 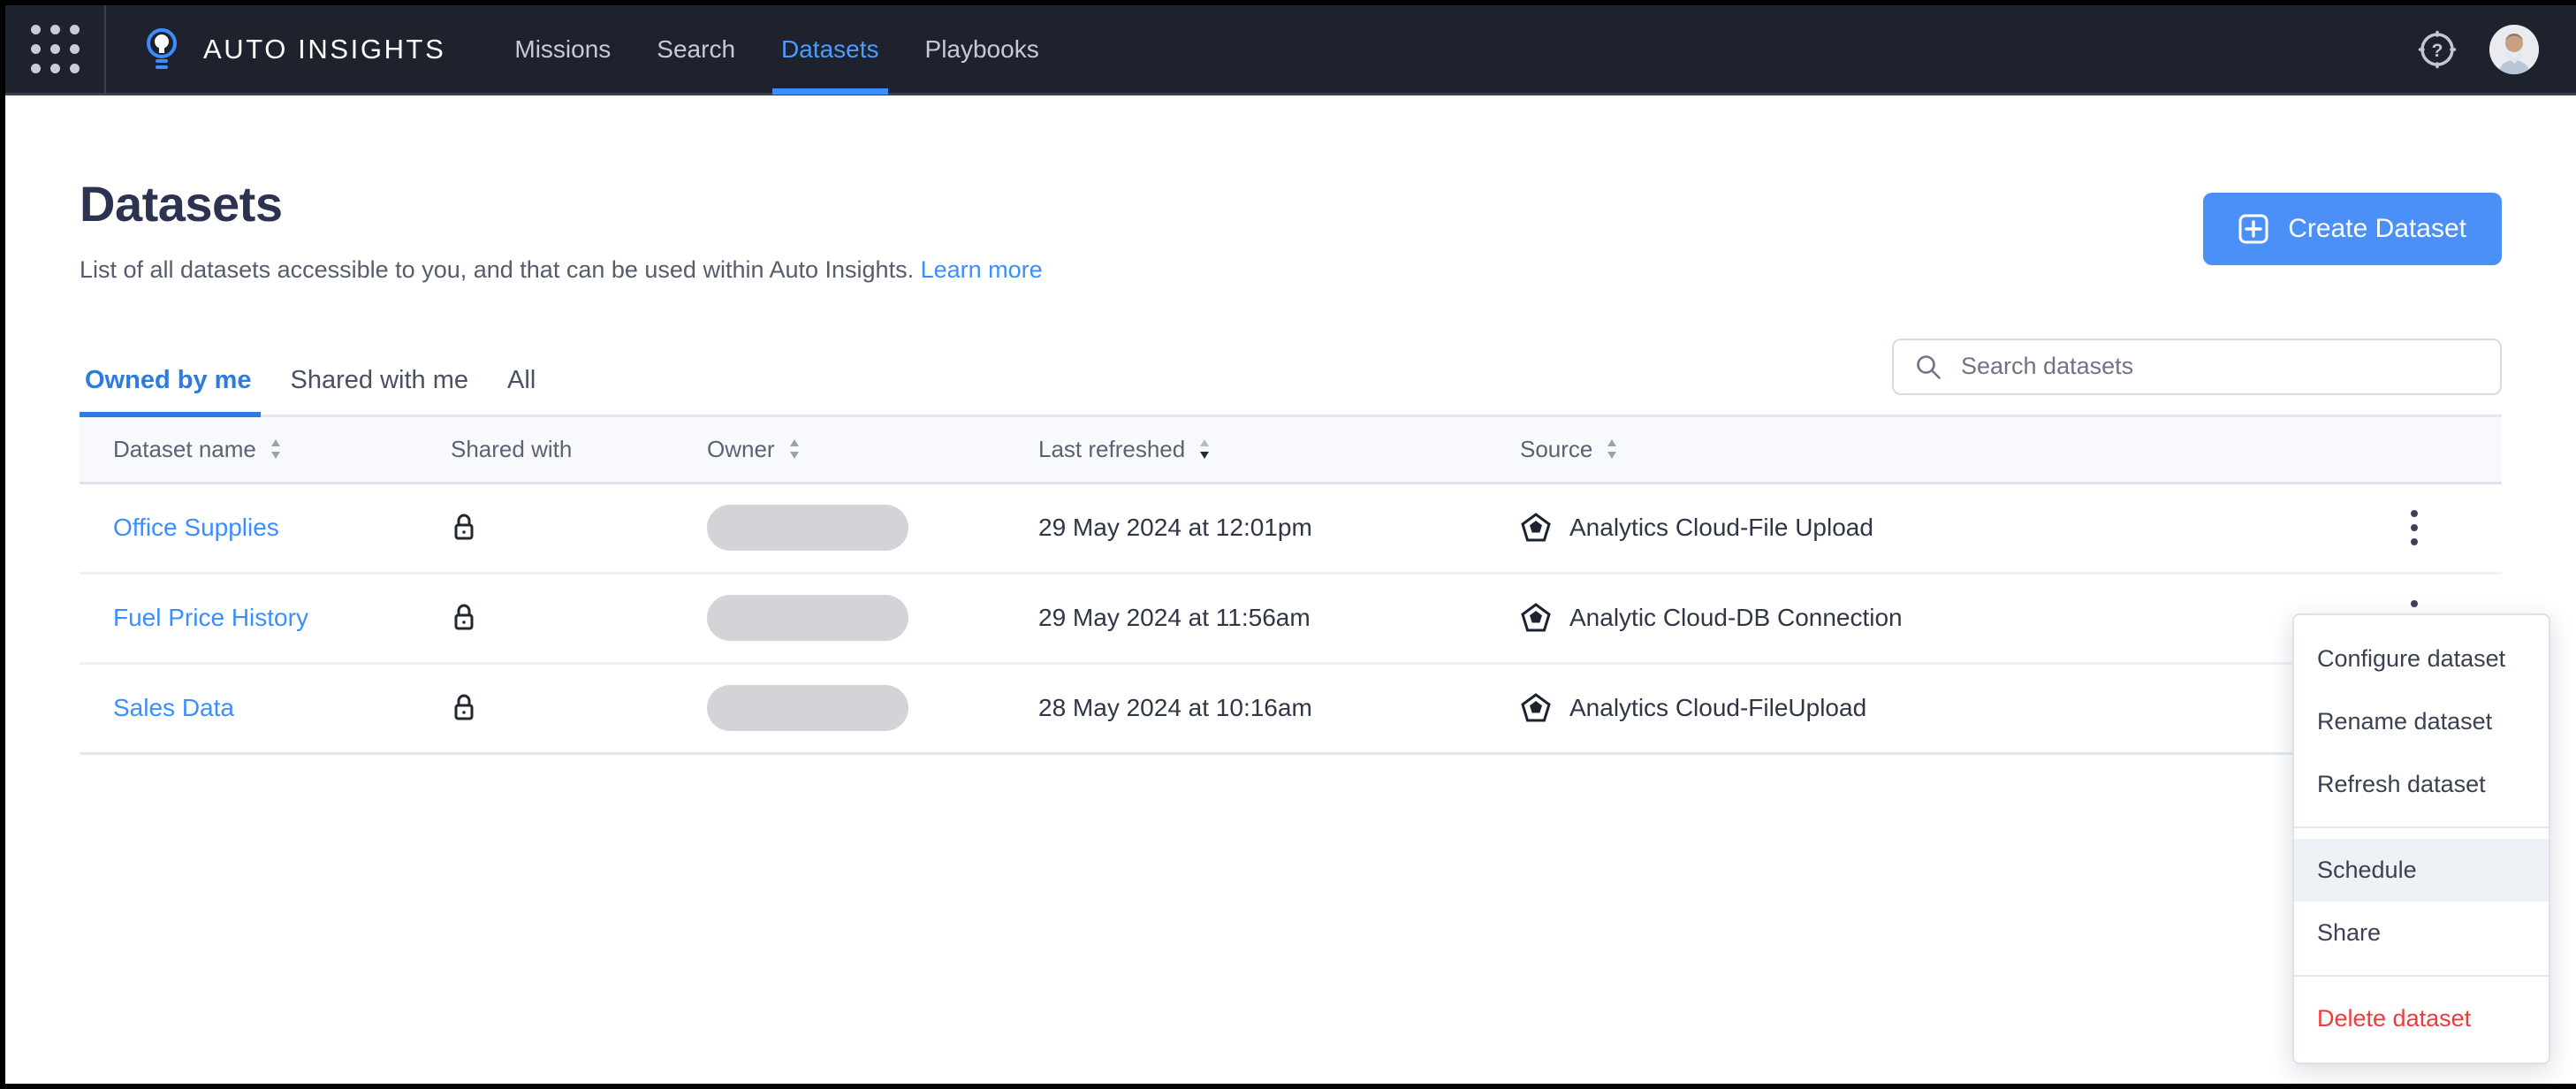 I want to click on main-nav: Missions Search Datasets Playbooks, so click(x=776, y=50).